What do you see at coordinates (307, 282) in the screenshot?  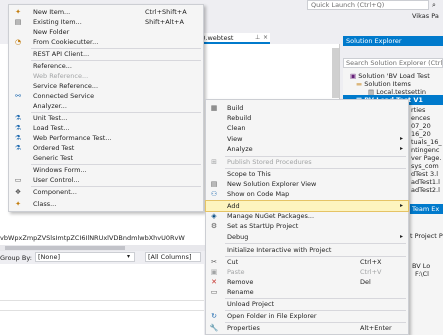 I see `menu-item-remove: ✕ Remove Del` at bounding box center [307, 282].